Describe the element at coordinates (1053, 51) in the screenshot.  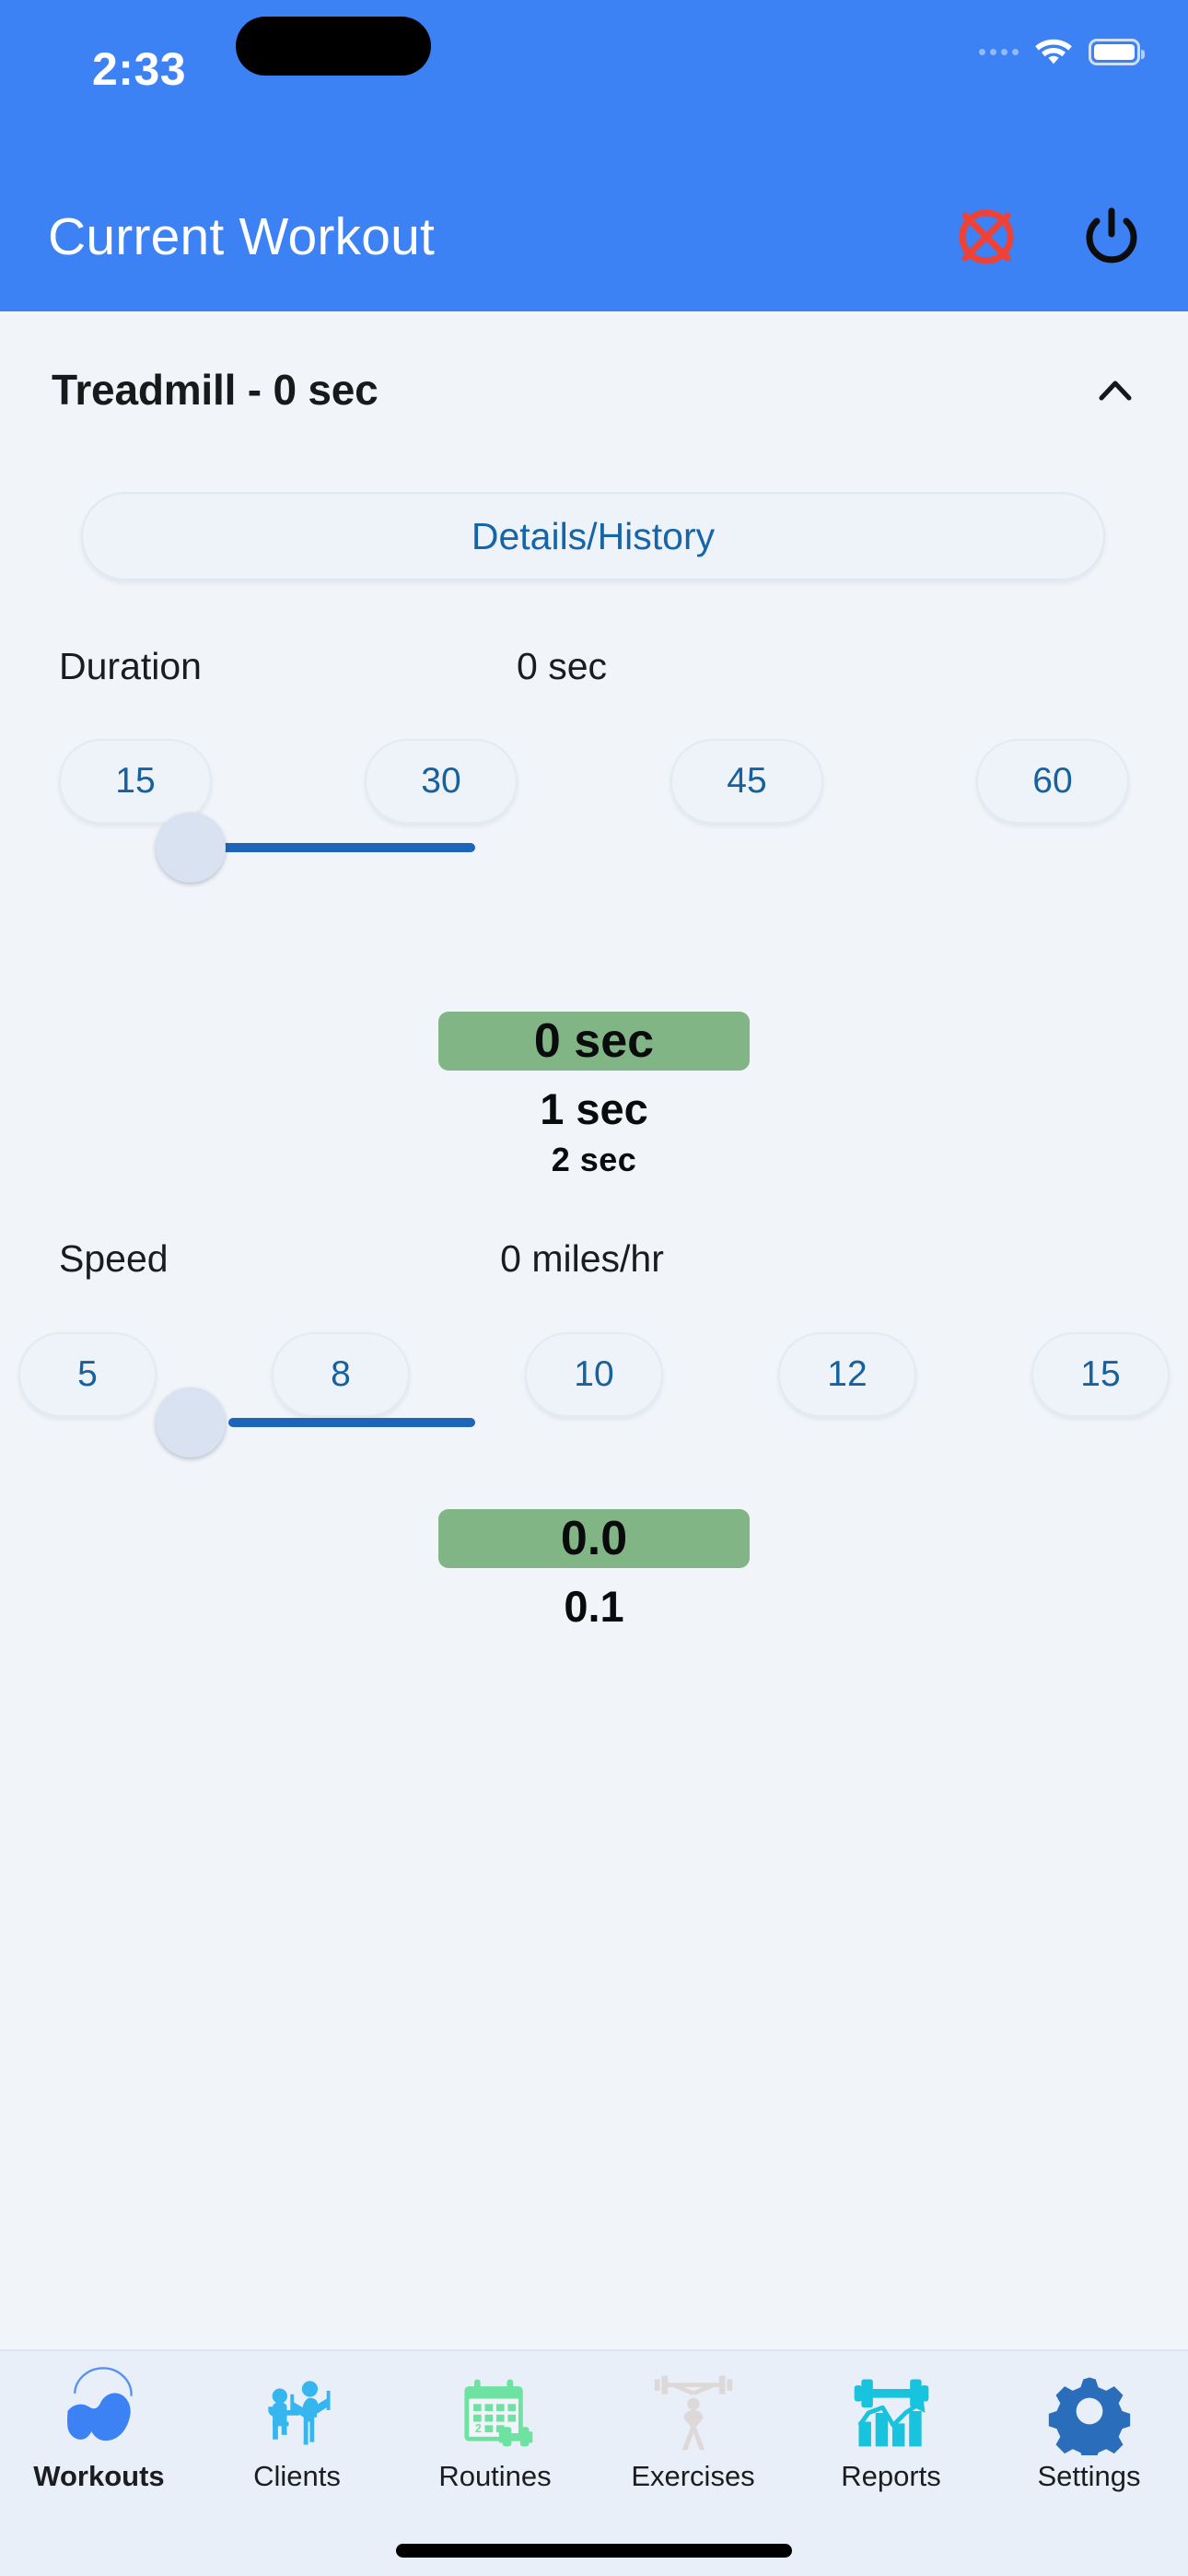
I see `wifi-icon` at that location.